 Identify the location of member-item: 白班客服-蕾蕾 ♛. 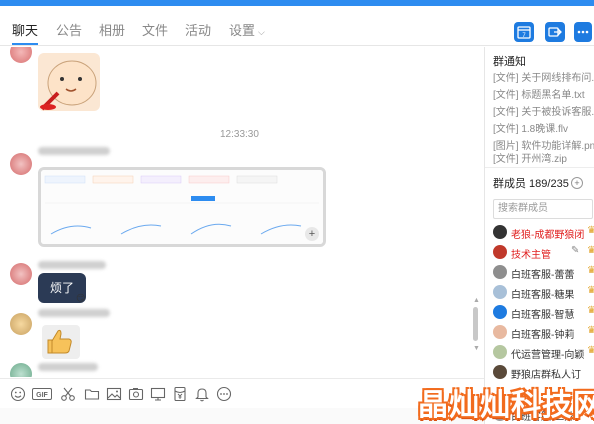
(543, 272).